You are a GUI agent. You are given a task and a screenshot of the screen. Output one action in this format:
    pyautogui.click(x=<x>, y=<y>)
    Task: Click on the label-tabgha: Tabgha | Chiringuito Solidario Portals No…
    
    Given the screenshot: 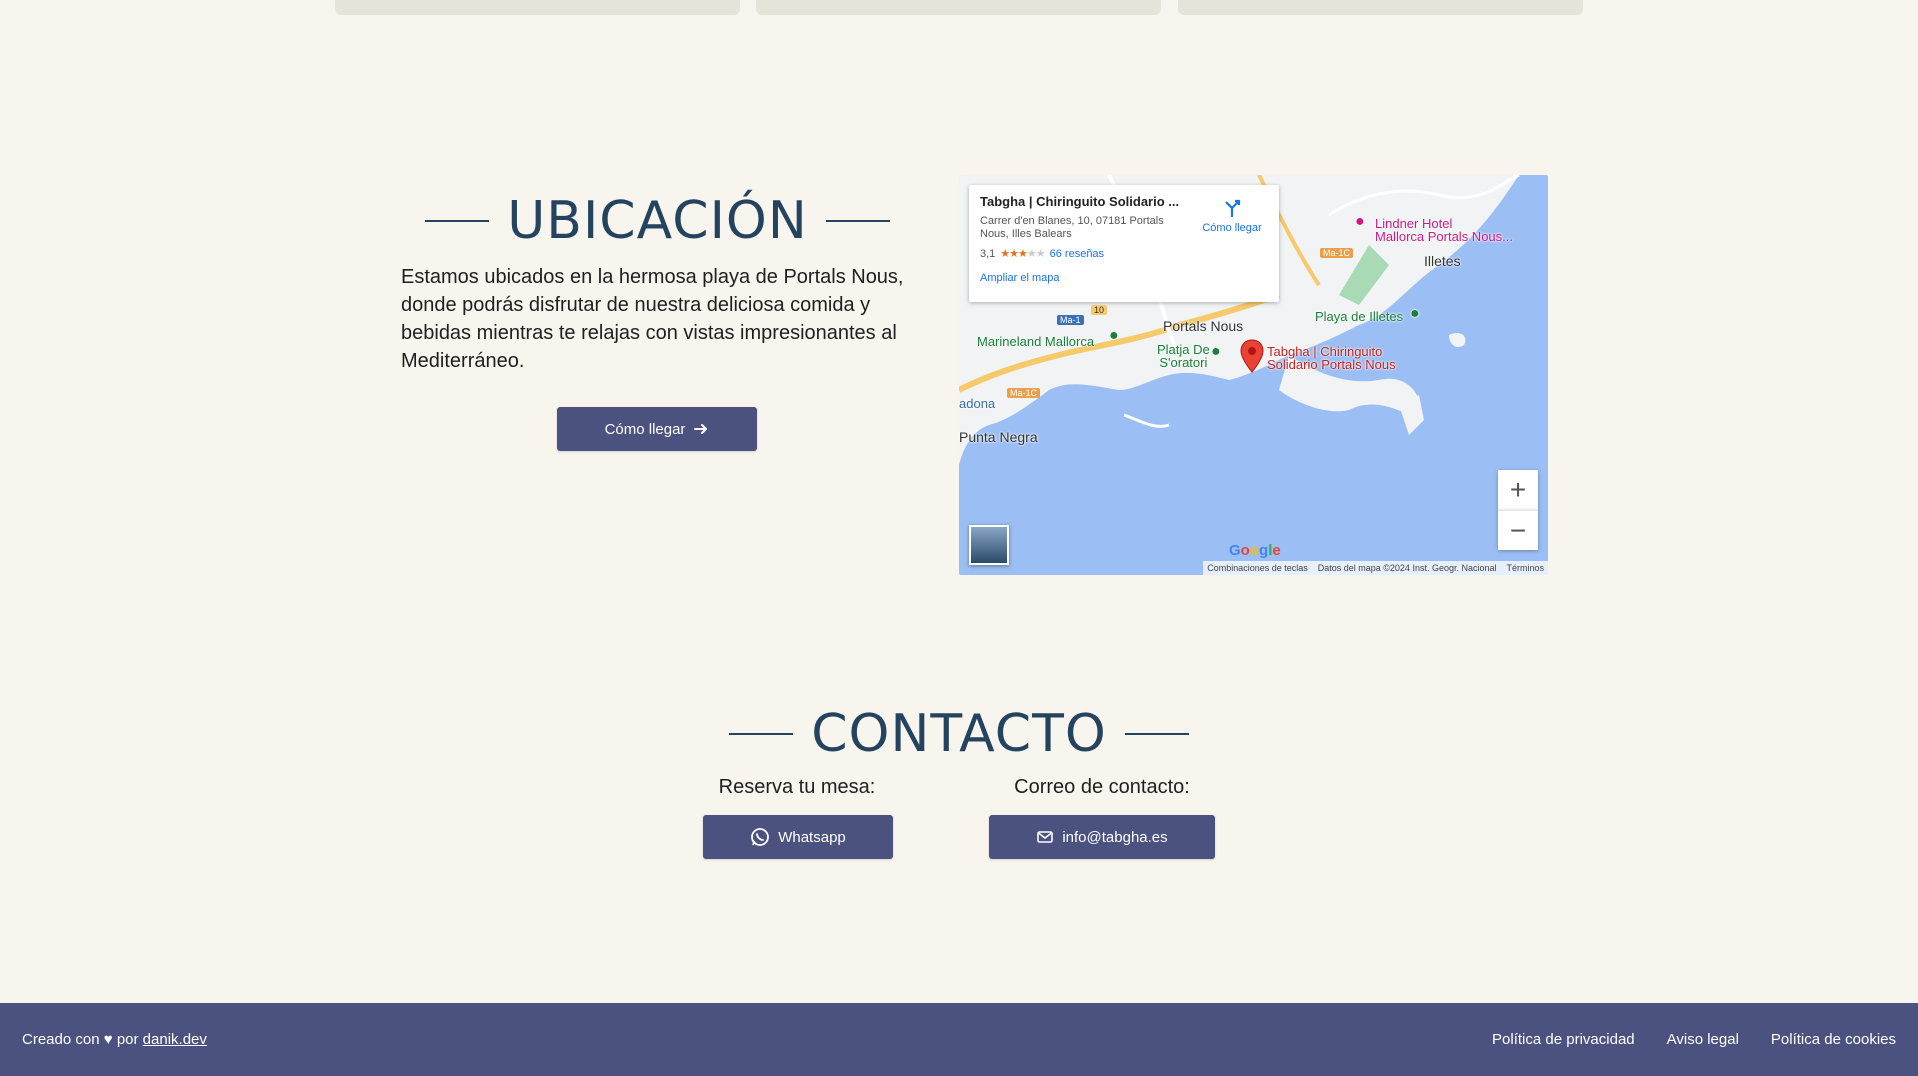 What is the action you would take?
    pyautogui.click(x=1331, y=358)
    